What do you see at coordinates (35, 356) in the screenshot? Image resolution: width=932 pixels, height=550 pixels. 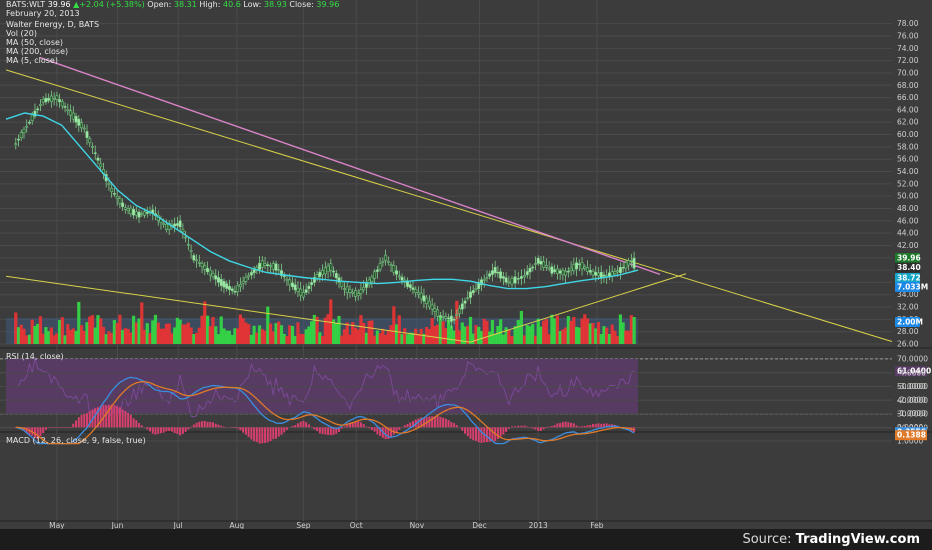 I see `rsi-label: RSI (14, close)` at bounding box center [35, 356].